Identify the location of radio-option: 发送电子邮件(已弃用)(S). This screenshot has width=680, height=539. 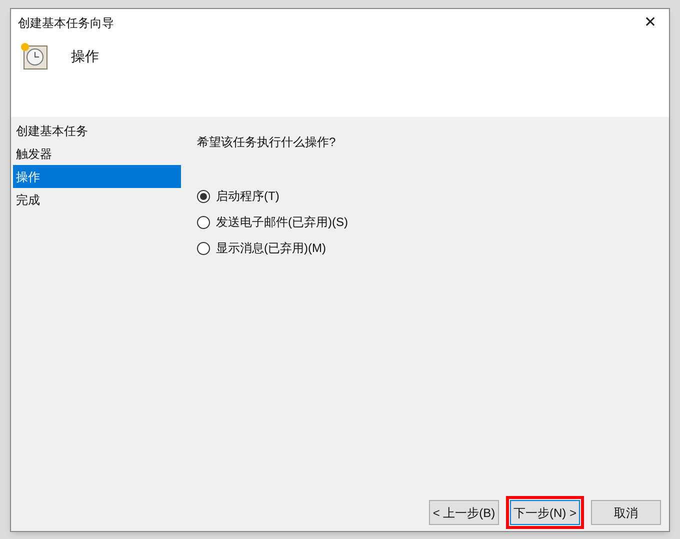
(433, 222).